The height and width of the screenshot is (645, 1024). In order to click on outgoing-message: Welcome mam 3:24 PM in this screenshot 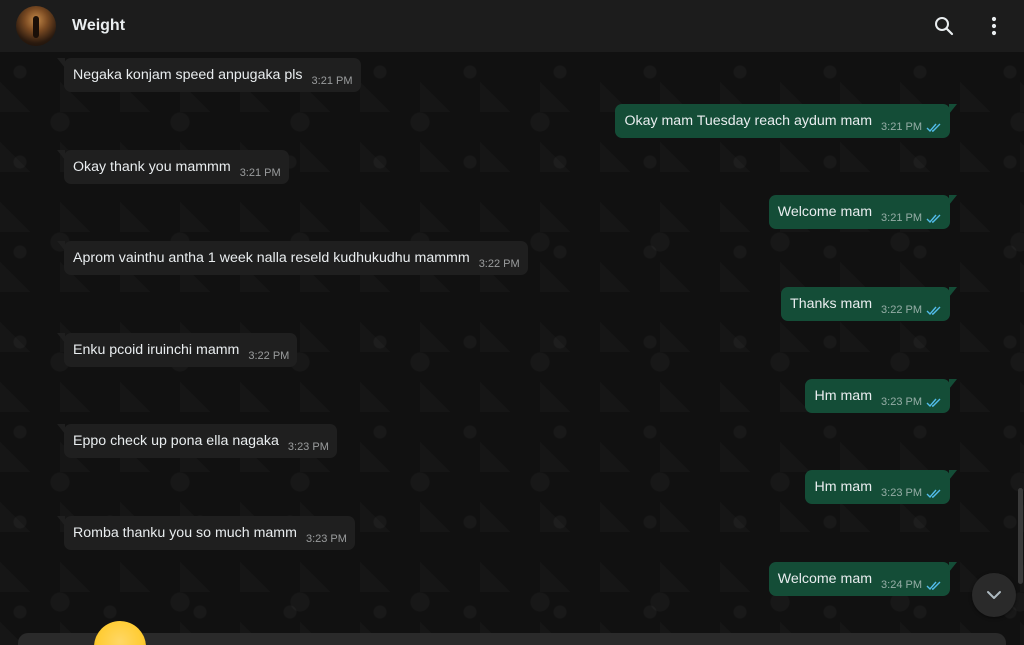, I will do `click(863, 579)`.